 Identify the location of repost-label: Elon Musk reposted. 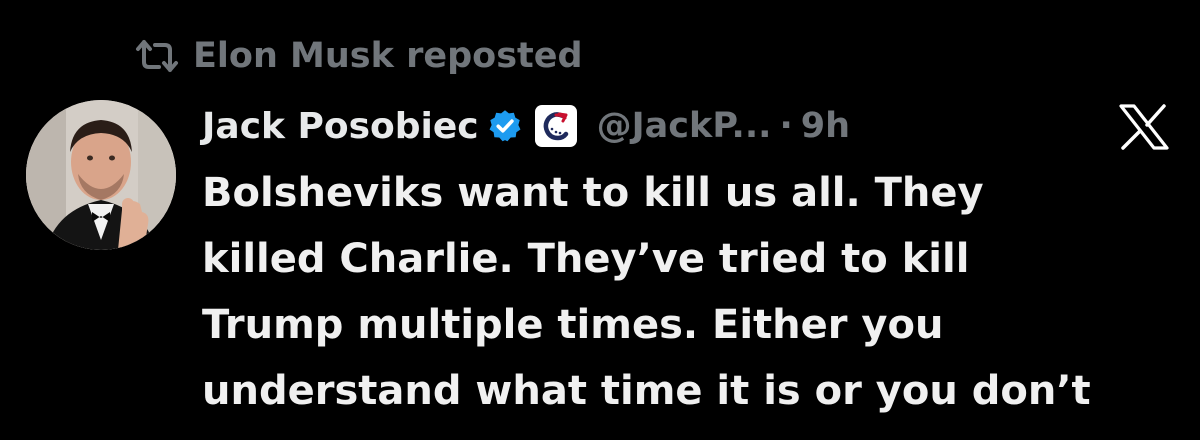
(388, 56).